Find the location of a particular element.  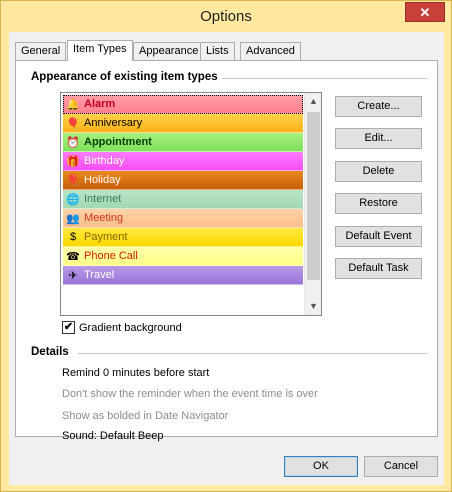

restore-button: Restore is located at coordinates (378, 203).